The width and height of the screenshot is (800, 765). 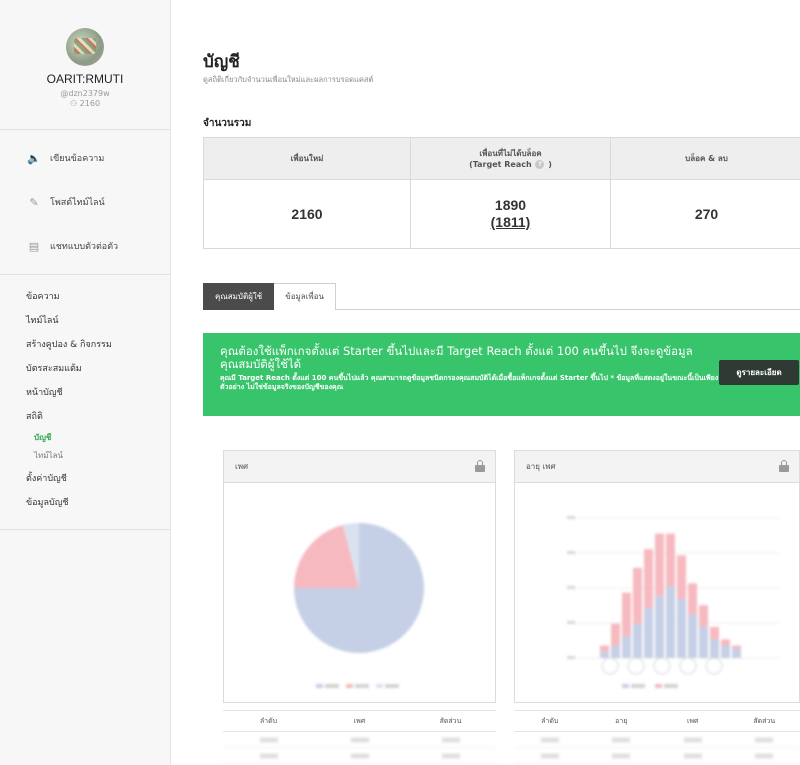 I want to click on account-id: @dzn2379w, so click(x=85, y=93).